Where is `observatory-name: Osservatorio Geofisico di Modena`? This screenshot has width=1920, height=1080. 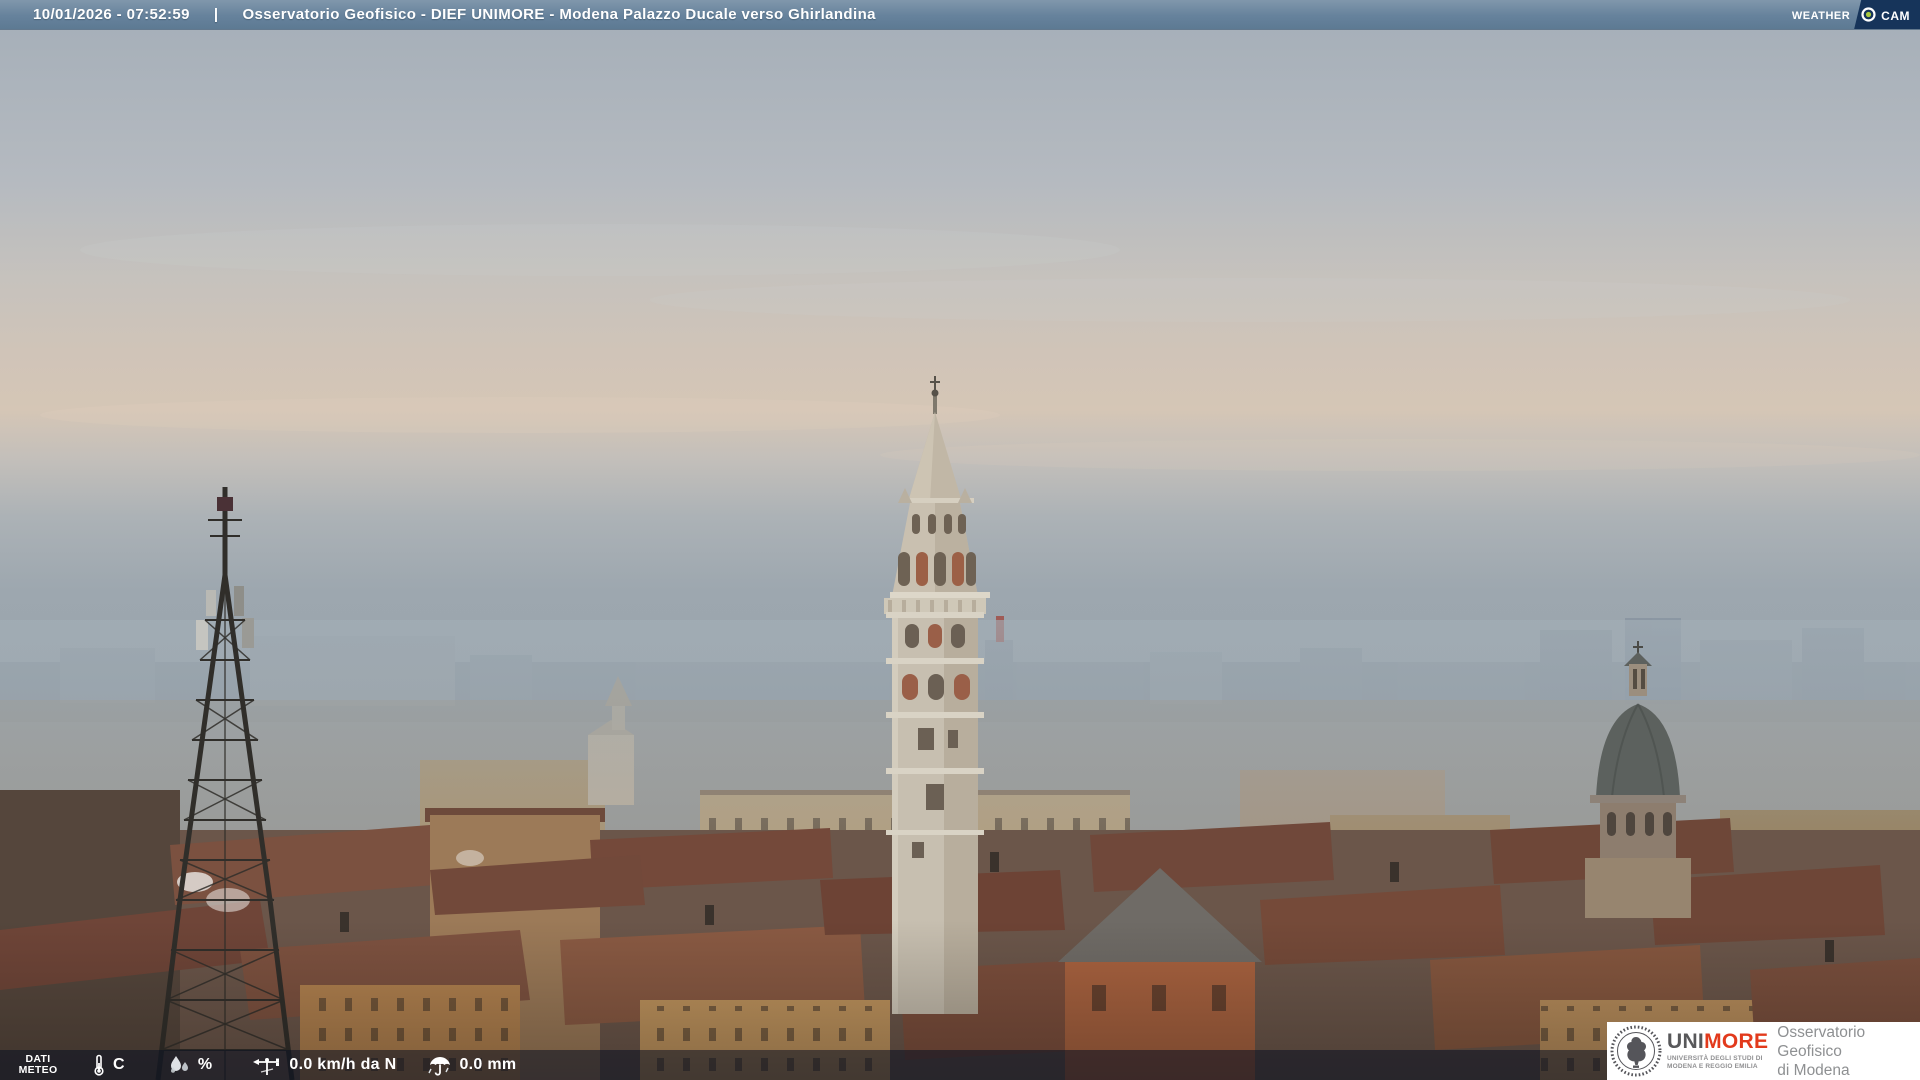 observatory-name: Osservatorio Geofisico di Modena is located at coordinates (1848, 1051).